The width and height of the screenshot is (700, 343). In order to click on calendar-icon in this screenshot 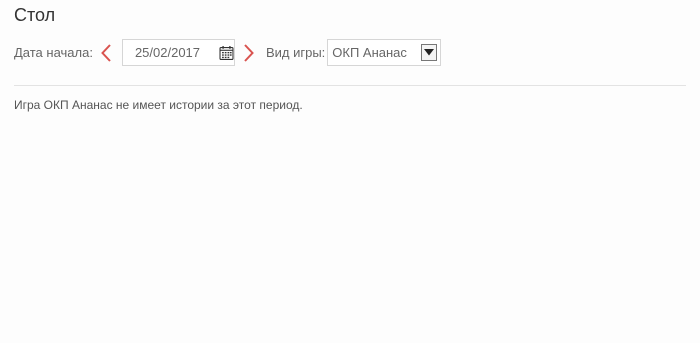, I will do `click(226, 53)`.